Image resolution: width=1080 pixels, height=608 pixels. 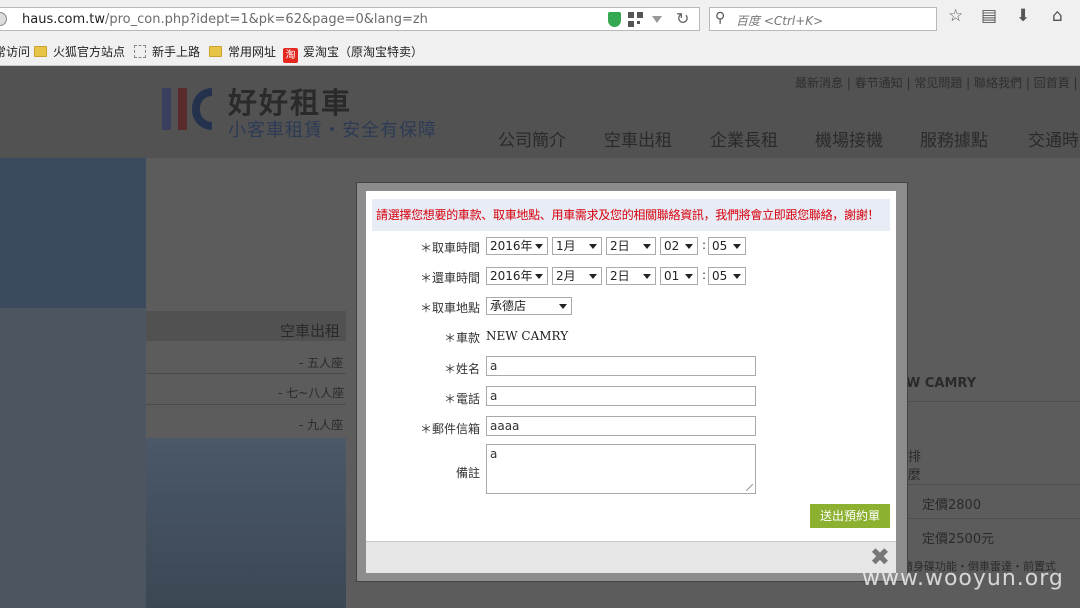 What do you see at coordinates (850, 516) in the screenshot?
I see `submit-button: 送出預約單` at bounding box center [850, 516].